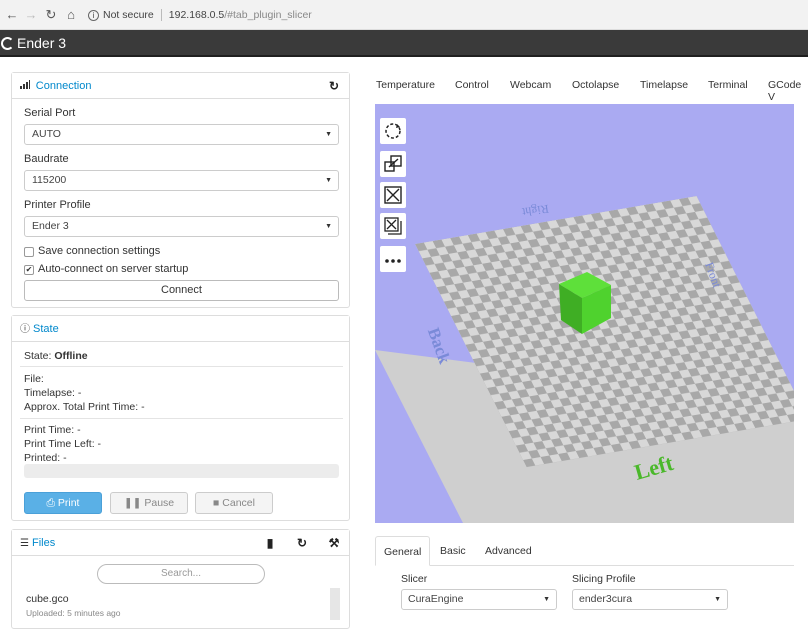  I want to click on approx-time-row: Approx. Total Print Time: -, so click(84, 407).